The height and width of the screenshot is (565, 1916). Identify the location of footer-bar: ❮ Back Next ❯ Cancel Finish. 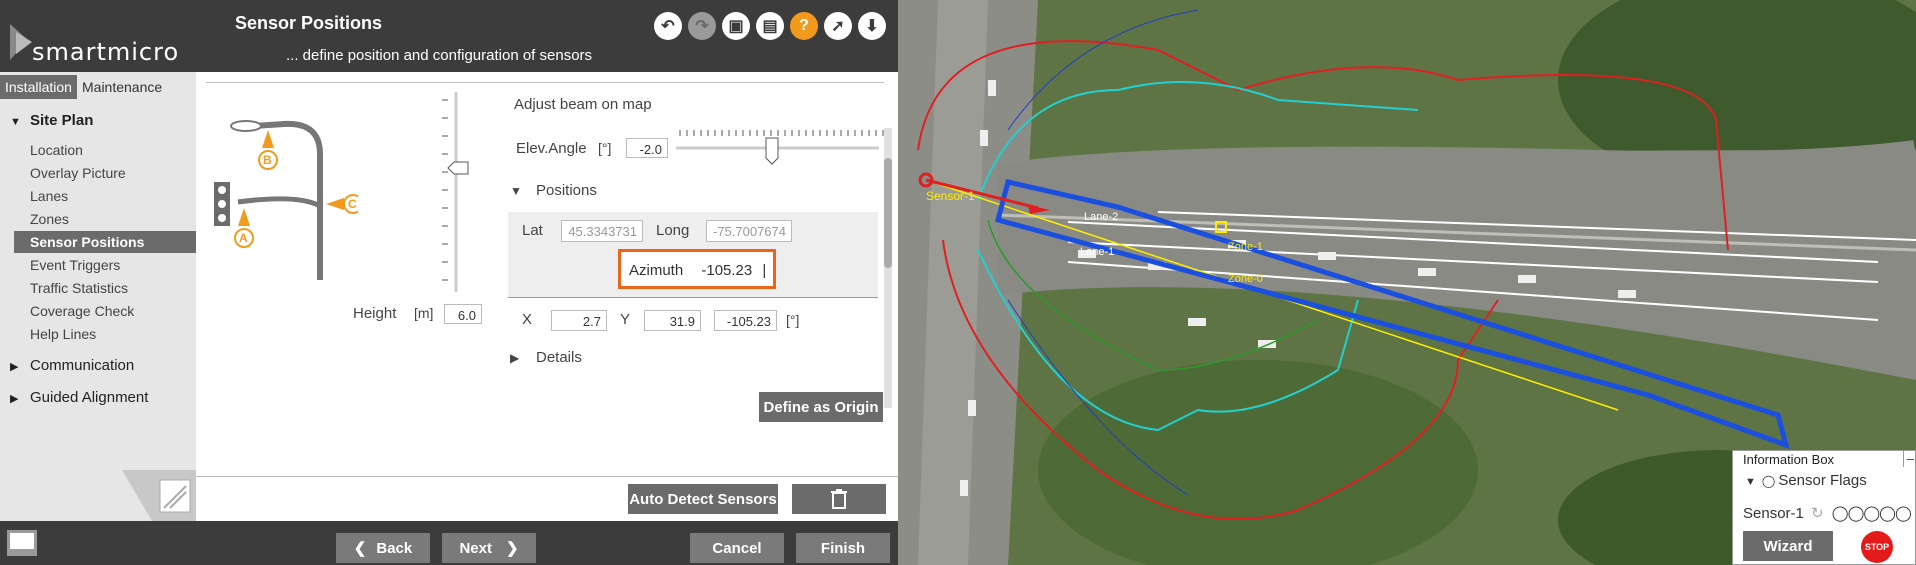
(449, 543).